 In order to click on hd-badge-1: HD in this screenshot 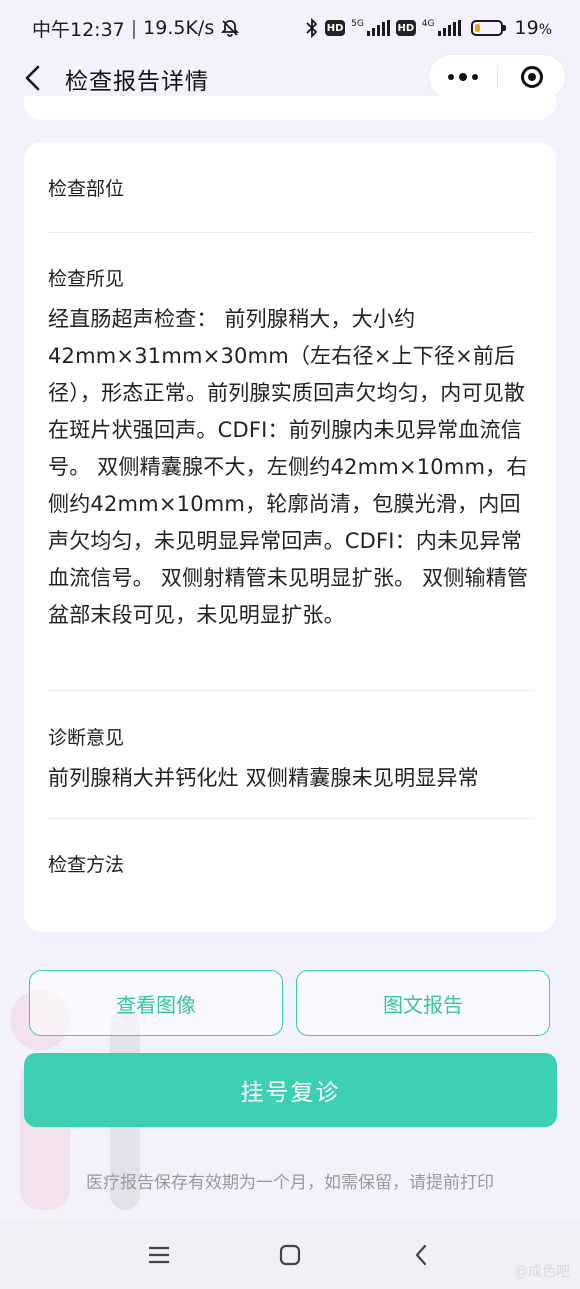, I will do `click(335, 28)`.